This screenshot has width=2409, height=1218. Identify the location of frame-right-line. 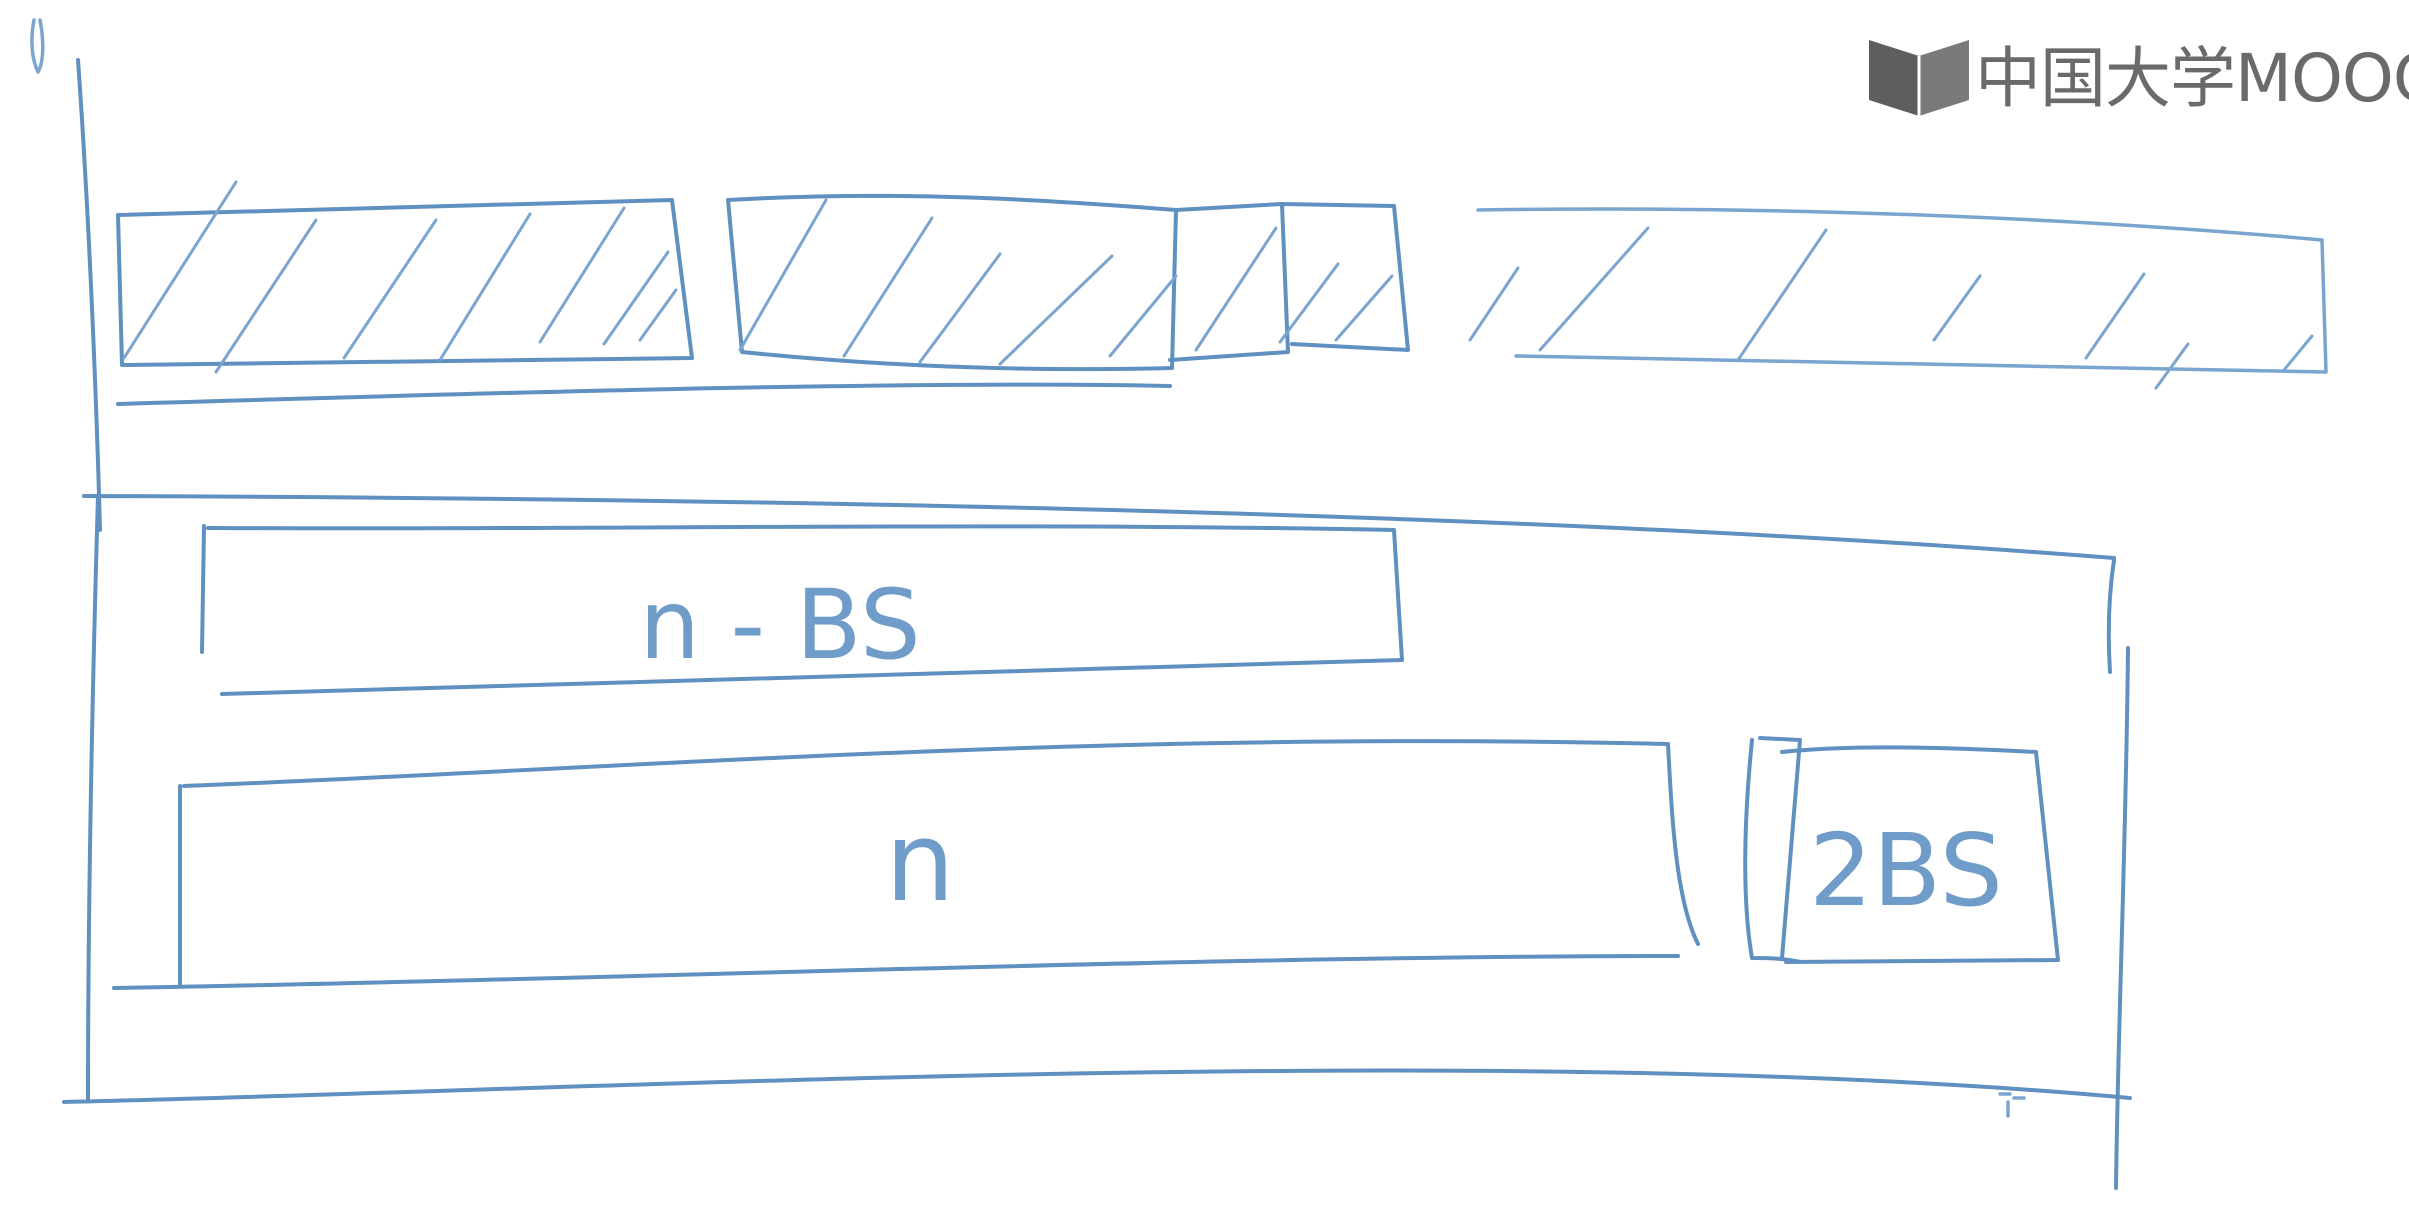
(2111, 616).